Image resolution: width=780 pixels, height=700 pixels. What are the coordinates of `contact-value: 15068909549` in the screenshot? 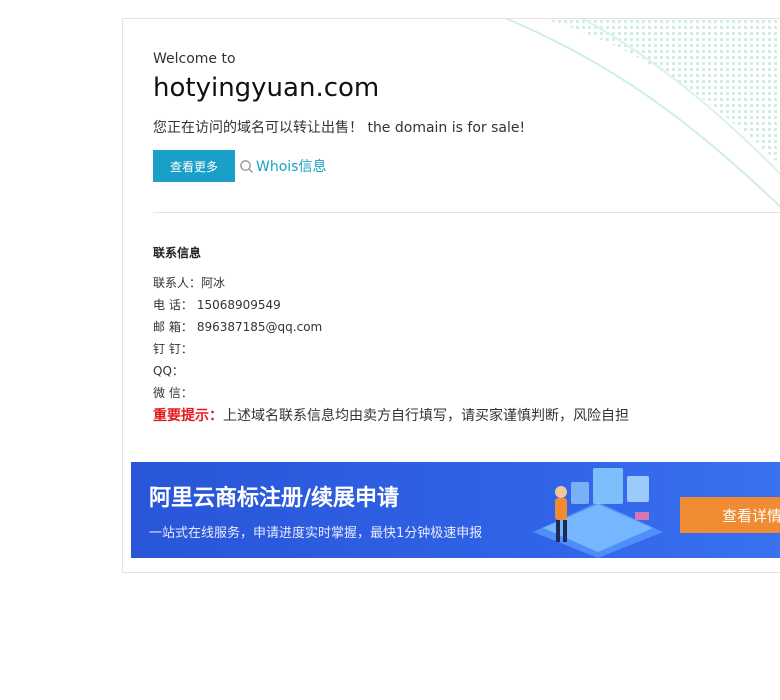 It's located at (238, 305).